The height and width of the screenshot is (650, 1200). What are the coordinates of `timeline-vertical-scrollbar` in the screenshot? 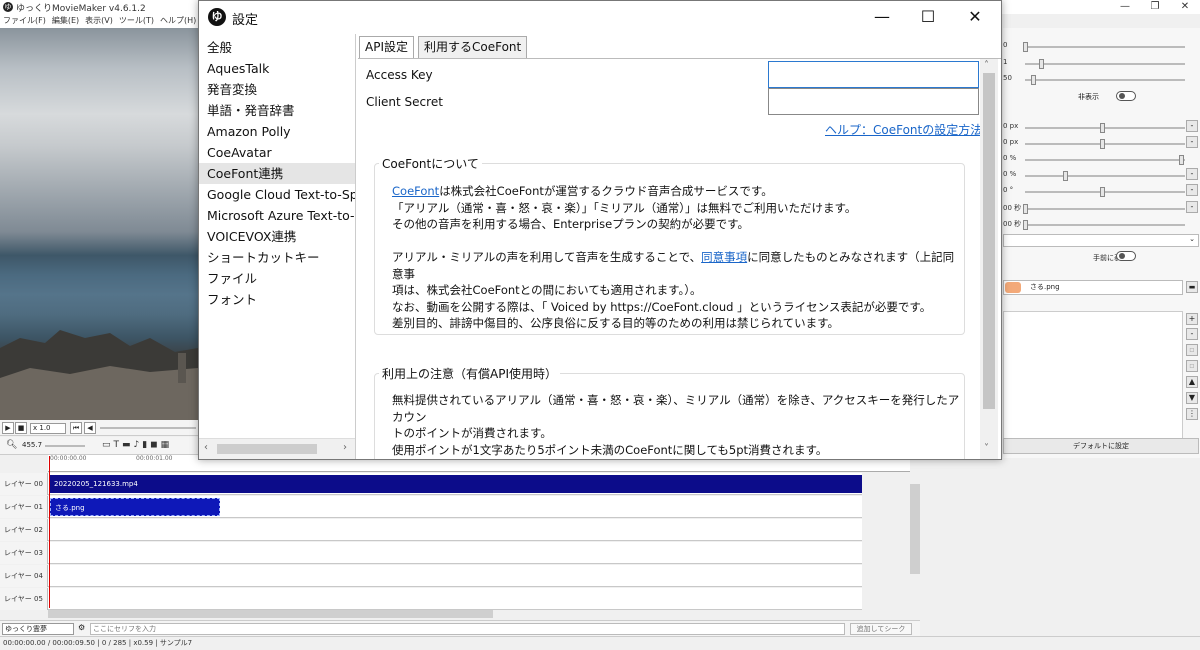 It's located at (915, 529).